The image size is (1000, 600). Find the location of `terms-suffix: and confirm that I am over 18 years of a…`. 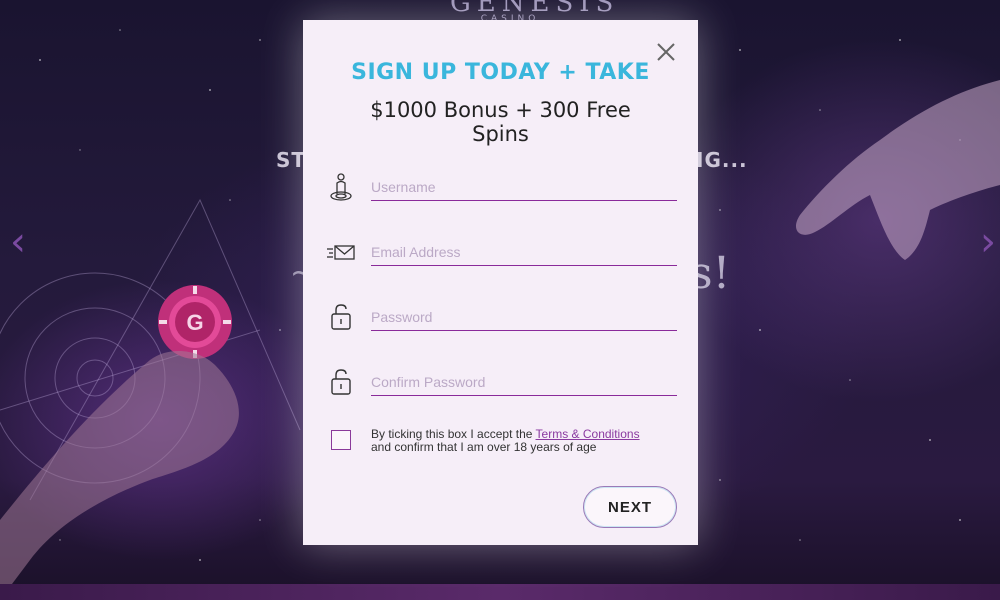

terms-suffix: and confirm that I am over 18 years of a… is located at coordinates (484, 447).